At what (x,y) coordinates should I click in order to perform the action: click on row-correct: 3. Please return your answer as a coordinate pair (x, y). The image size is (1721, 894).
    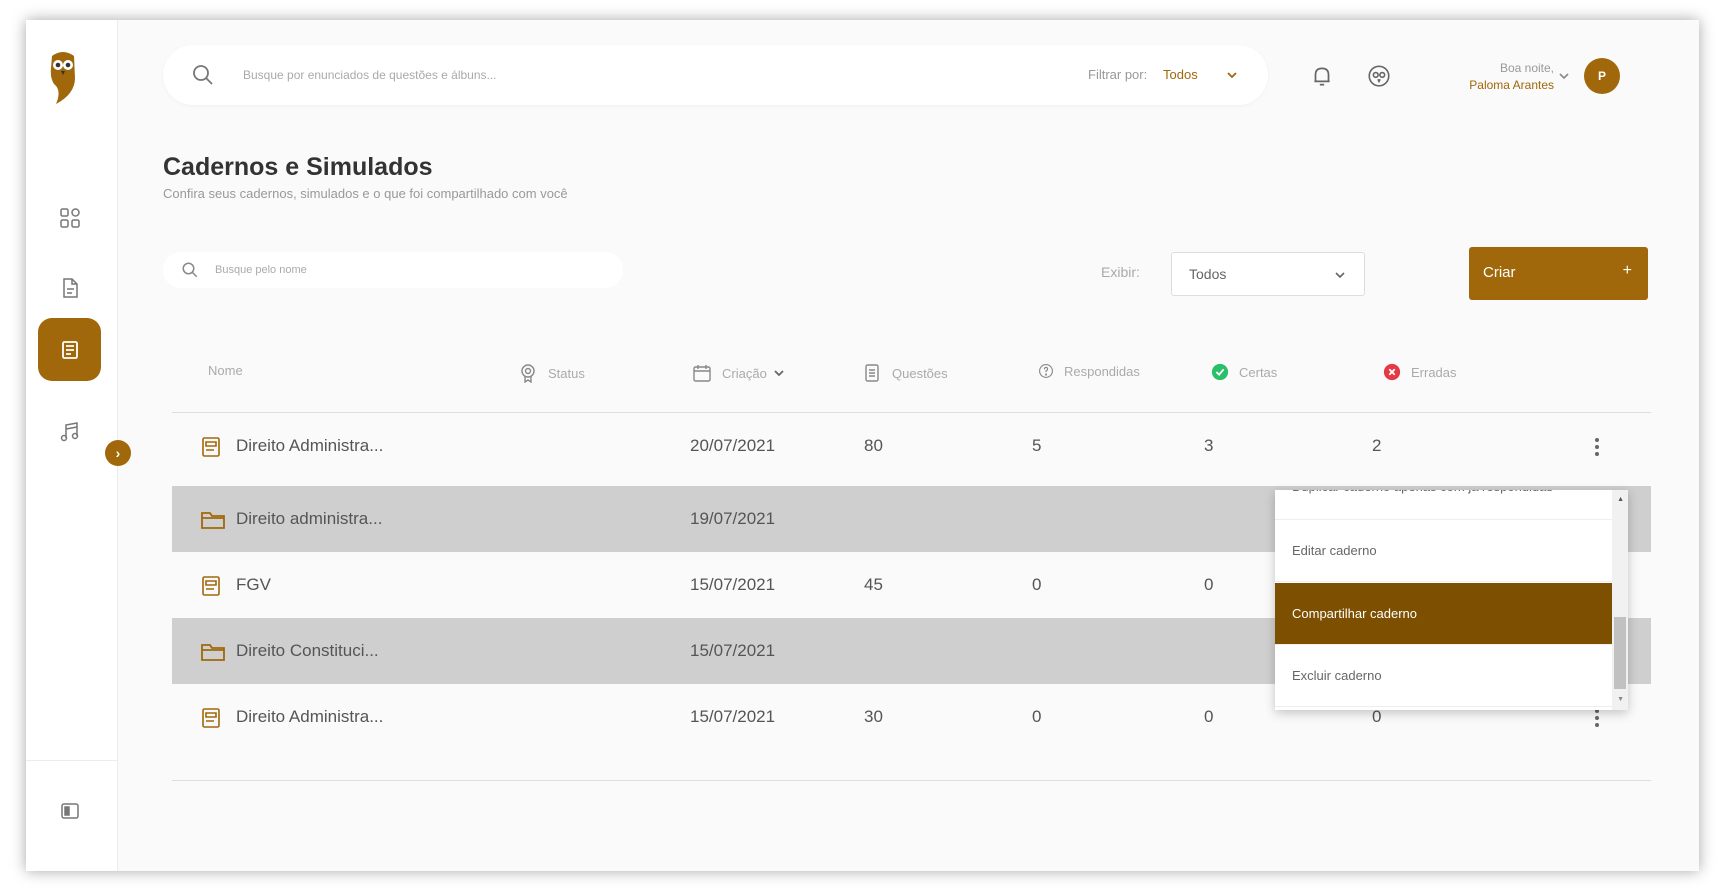
    Looking at the image, I should click on (1209, 445).